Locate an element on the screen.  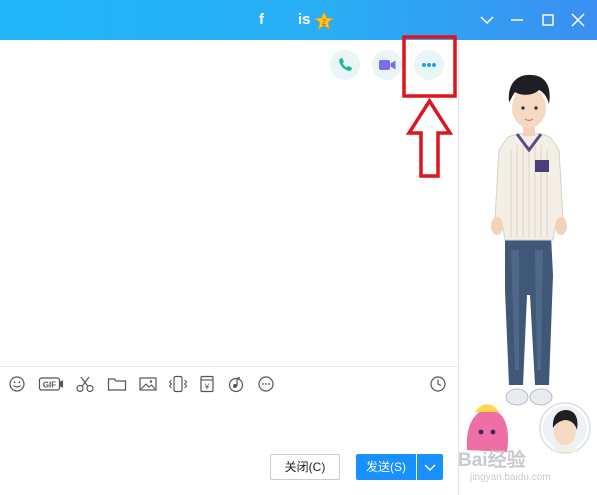
clock-icon is located at coordinates (438, 384).